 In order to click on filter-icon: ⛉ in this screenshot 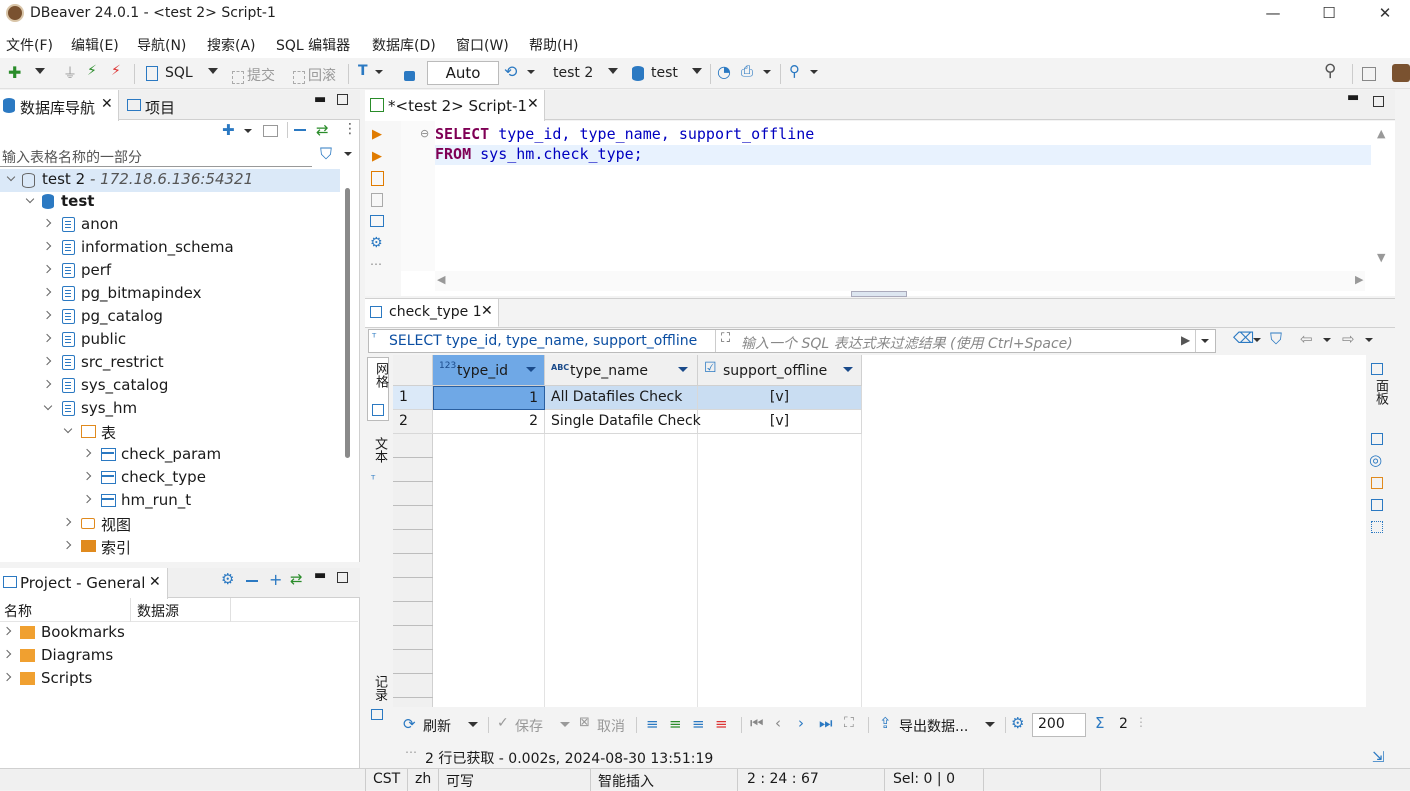, I will do `click(326, 154)`.